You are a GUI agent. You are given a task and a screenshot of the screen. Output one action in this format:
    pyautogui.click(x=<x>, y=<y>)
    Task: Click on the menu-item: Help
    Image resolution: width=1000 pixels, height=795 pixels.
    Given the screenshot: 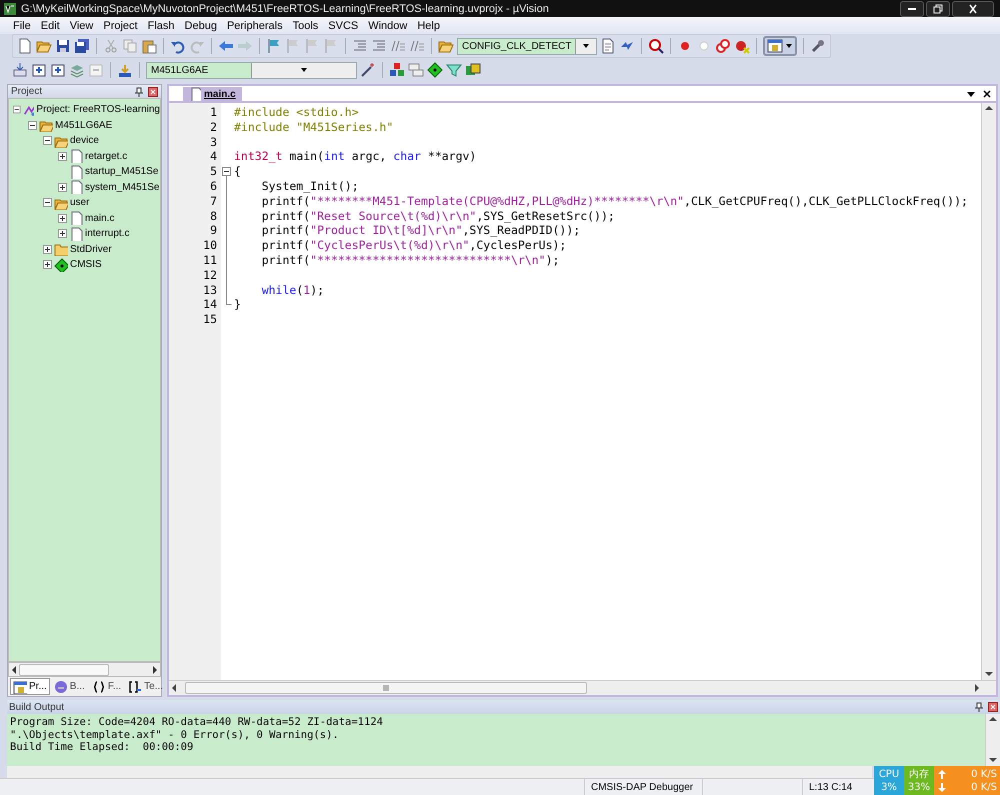 What is the action you would take?
    pyautogui.click(x=428, y=26)
    